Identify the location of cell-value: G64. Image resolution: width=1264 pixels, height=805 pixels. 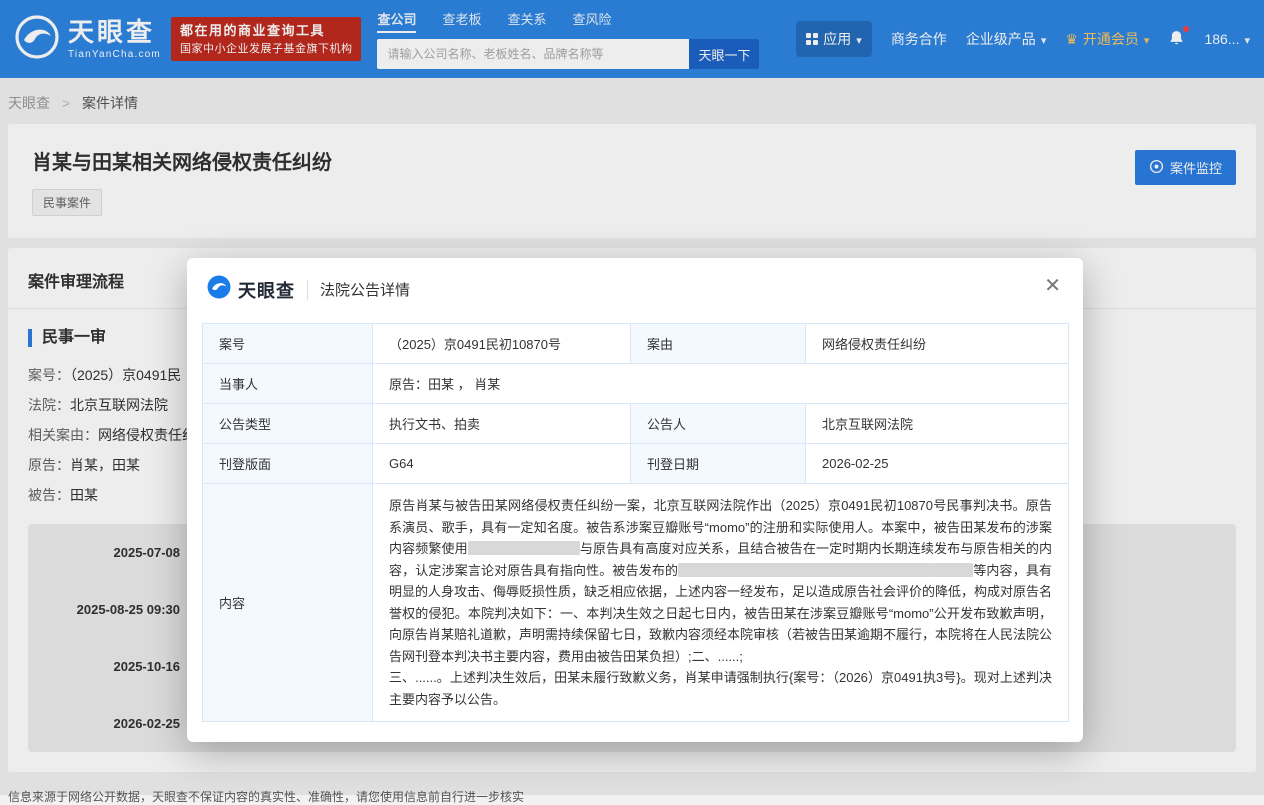
(501, 463).